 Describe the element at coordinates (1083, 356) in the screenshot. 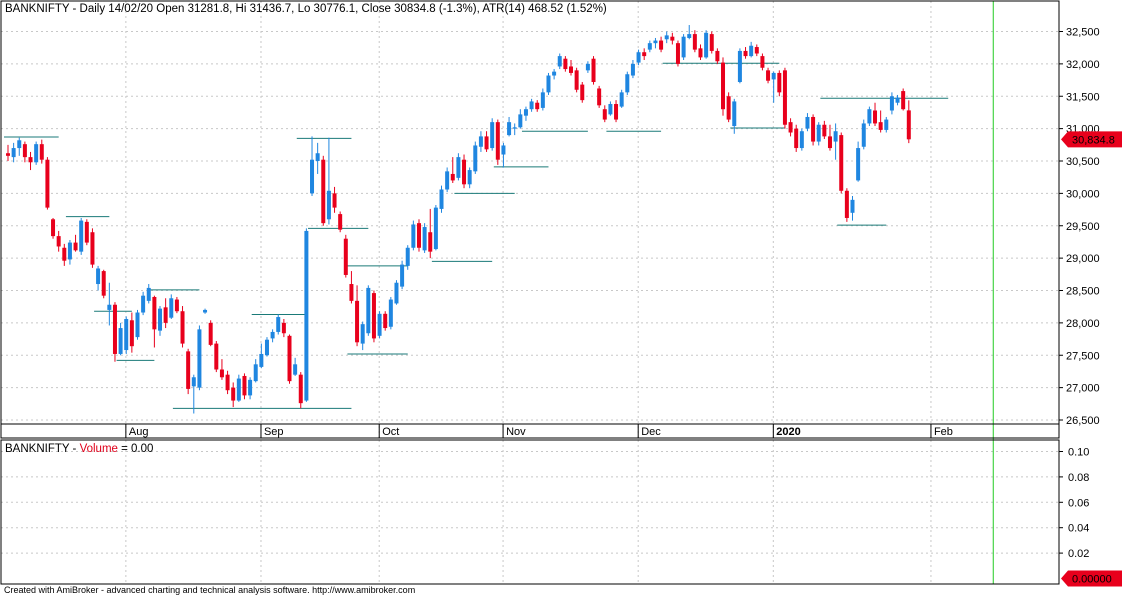

I see `price-tick-label: 27,500` at that location.